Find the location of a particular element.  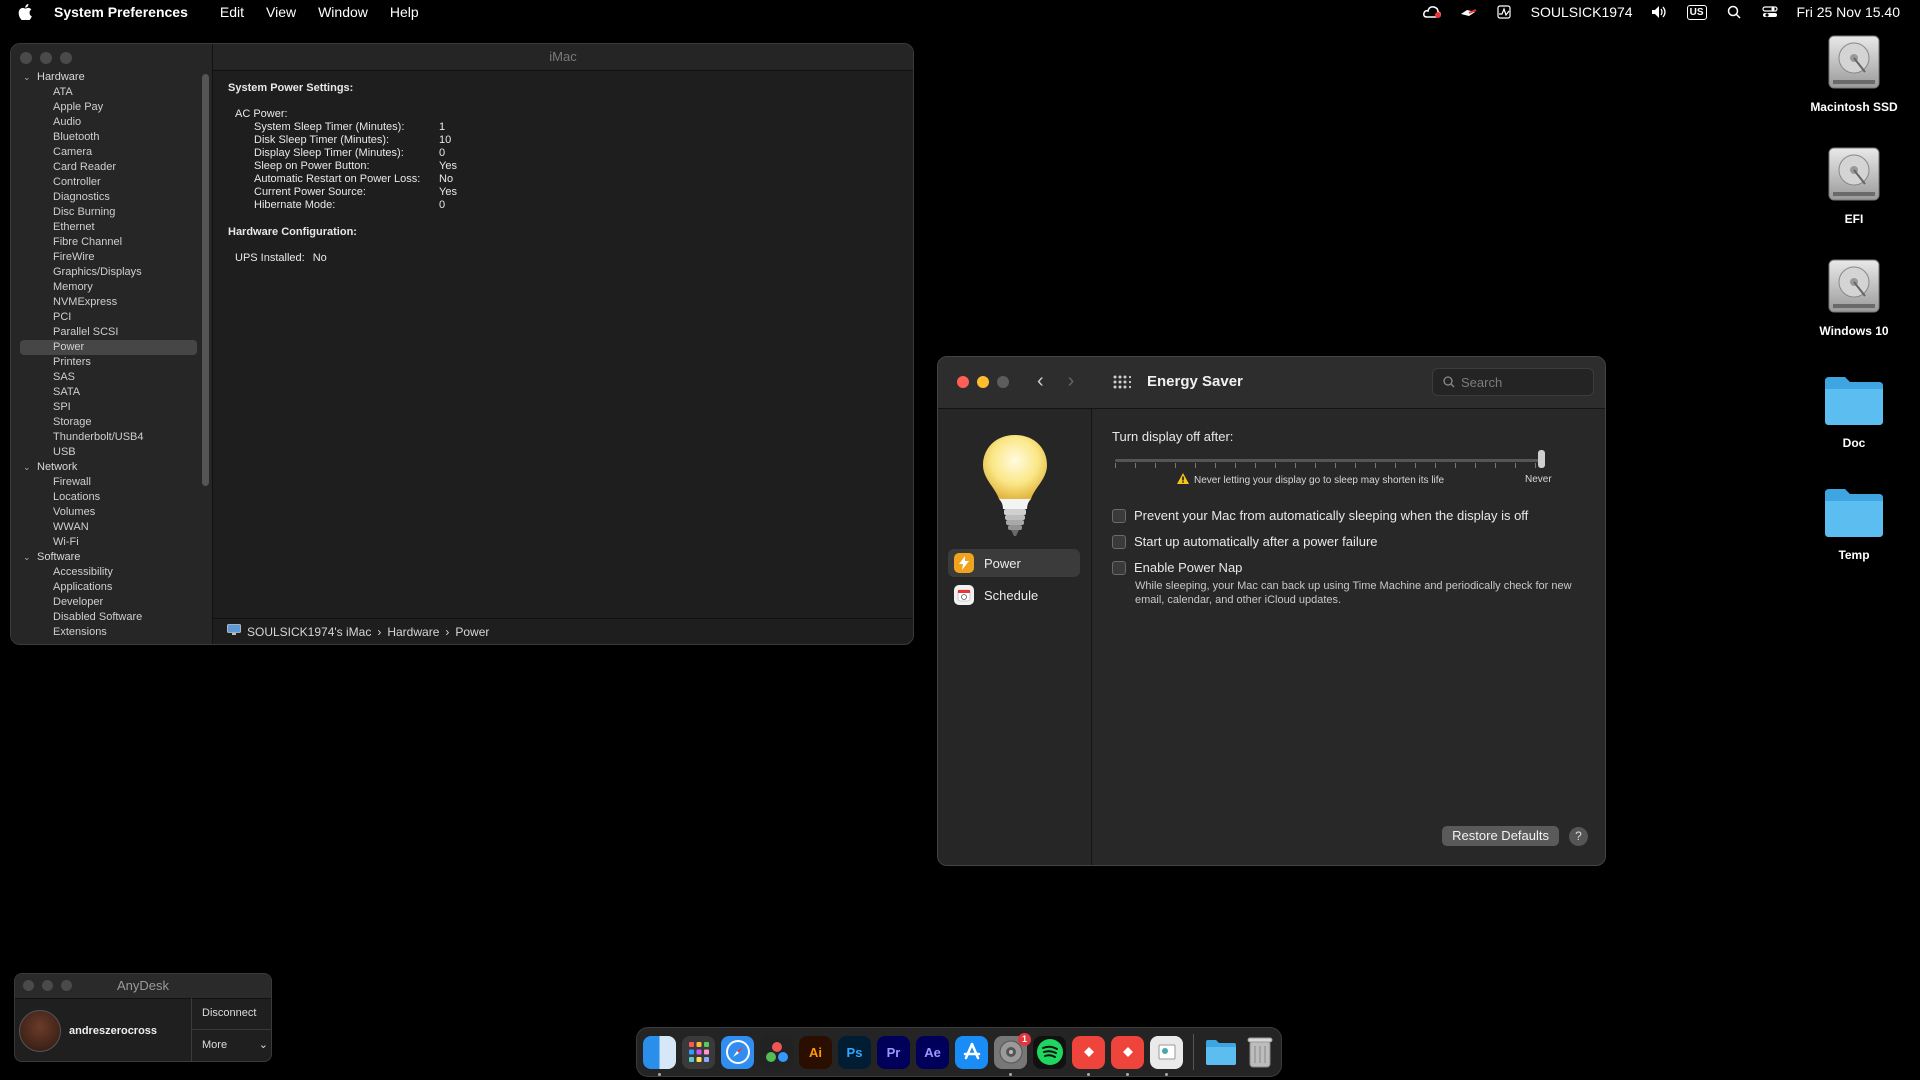

desktop-folder-temp: Temp is located at coordinates (1854, 521).